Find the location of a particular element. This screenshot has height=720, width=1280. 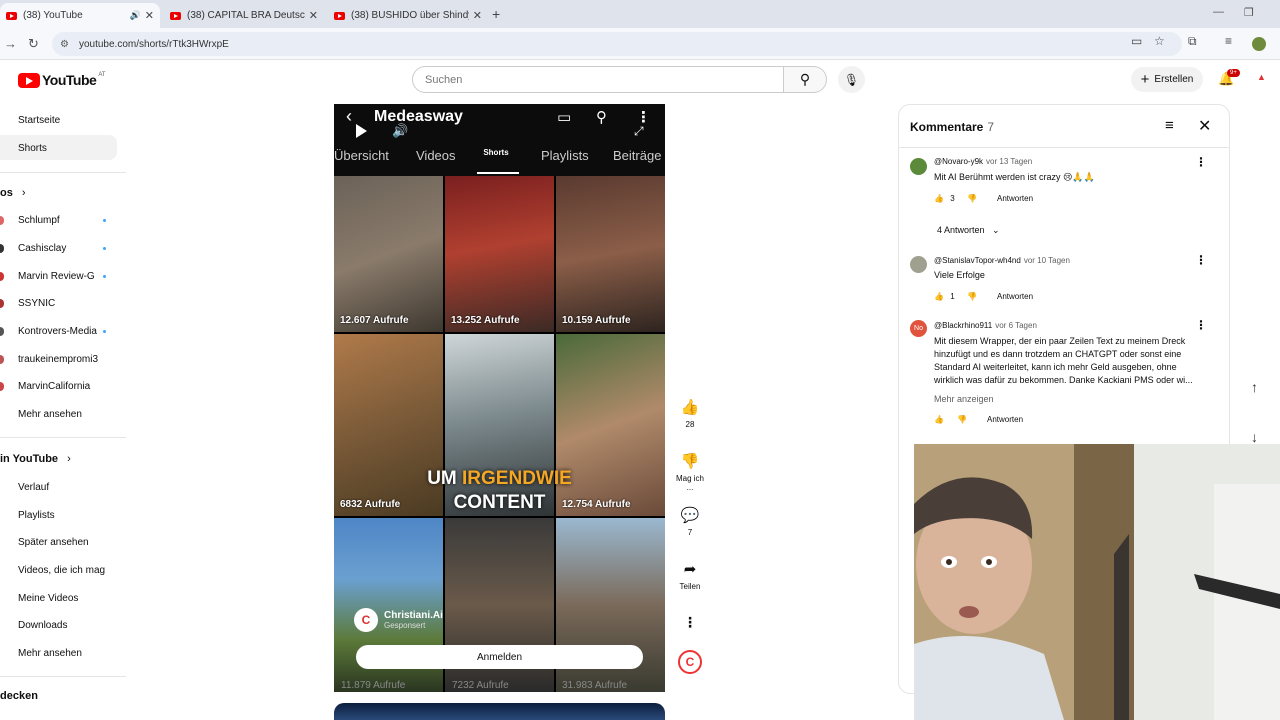

voice-search-button: 🎙 is located at coordinates (851, 79).